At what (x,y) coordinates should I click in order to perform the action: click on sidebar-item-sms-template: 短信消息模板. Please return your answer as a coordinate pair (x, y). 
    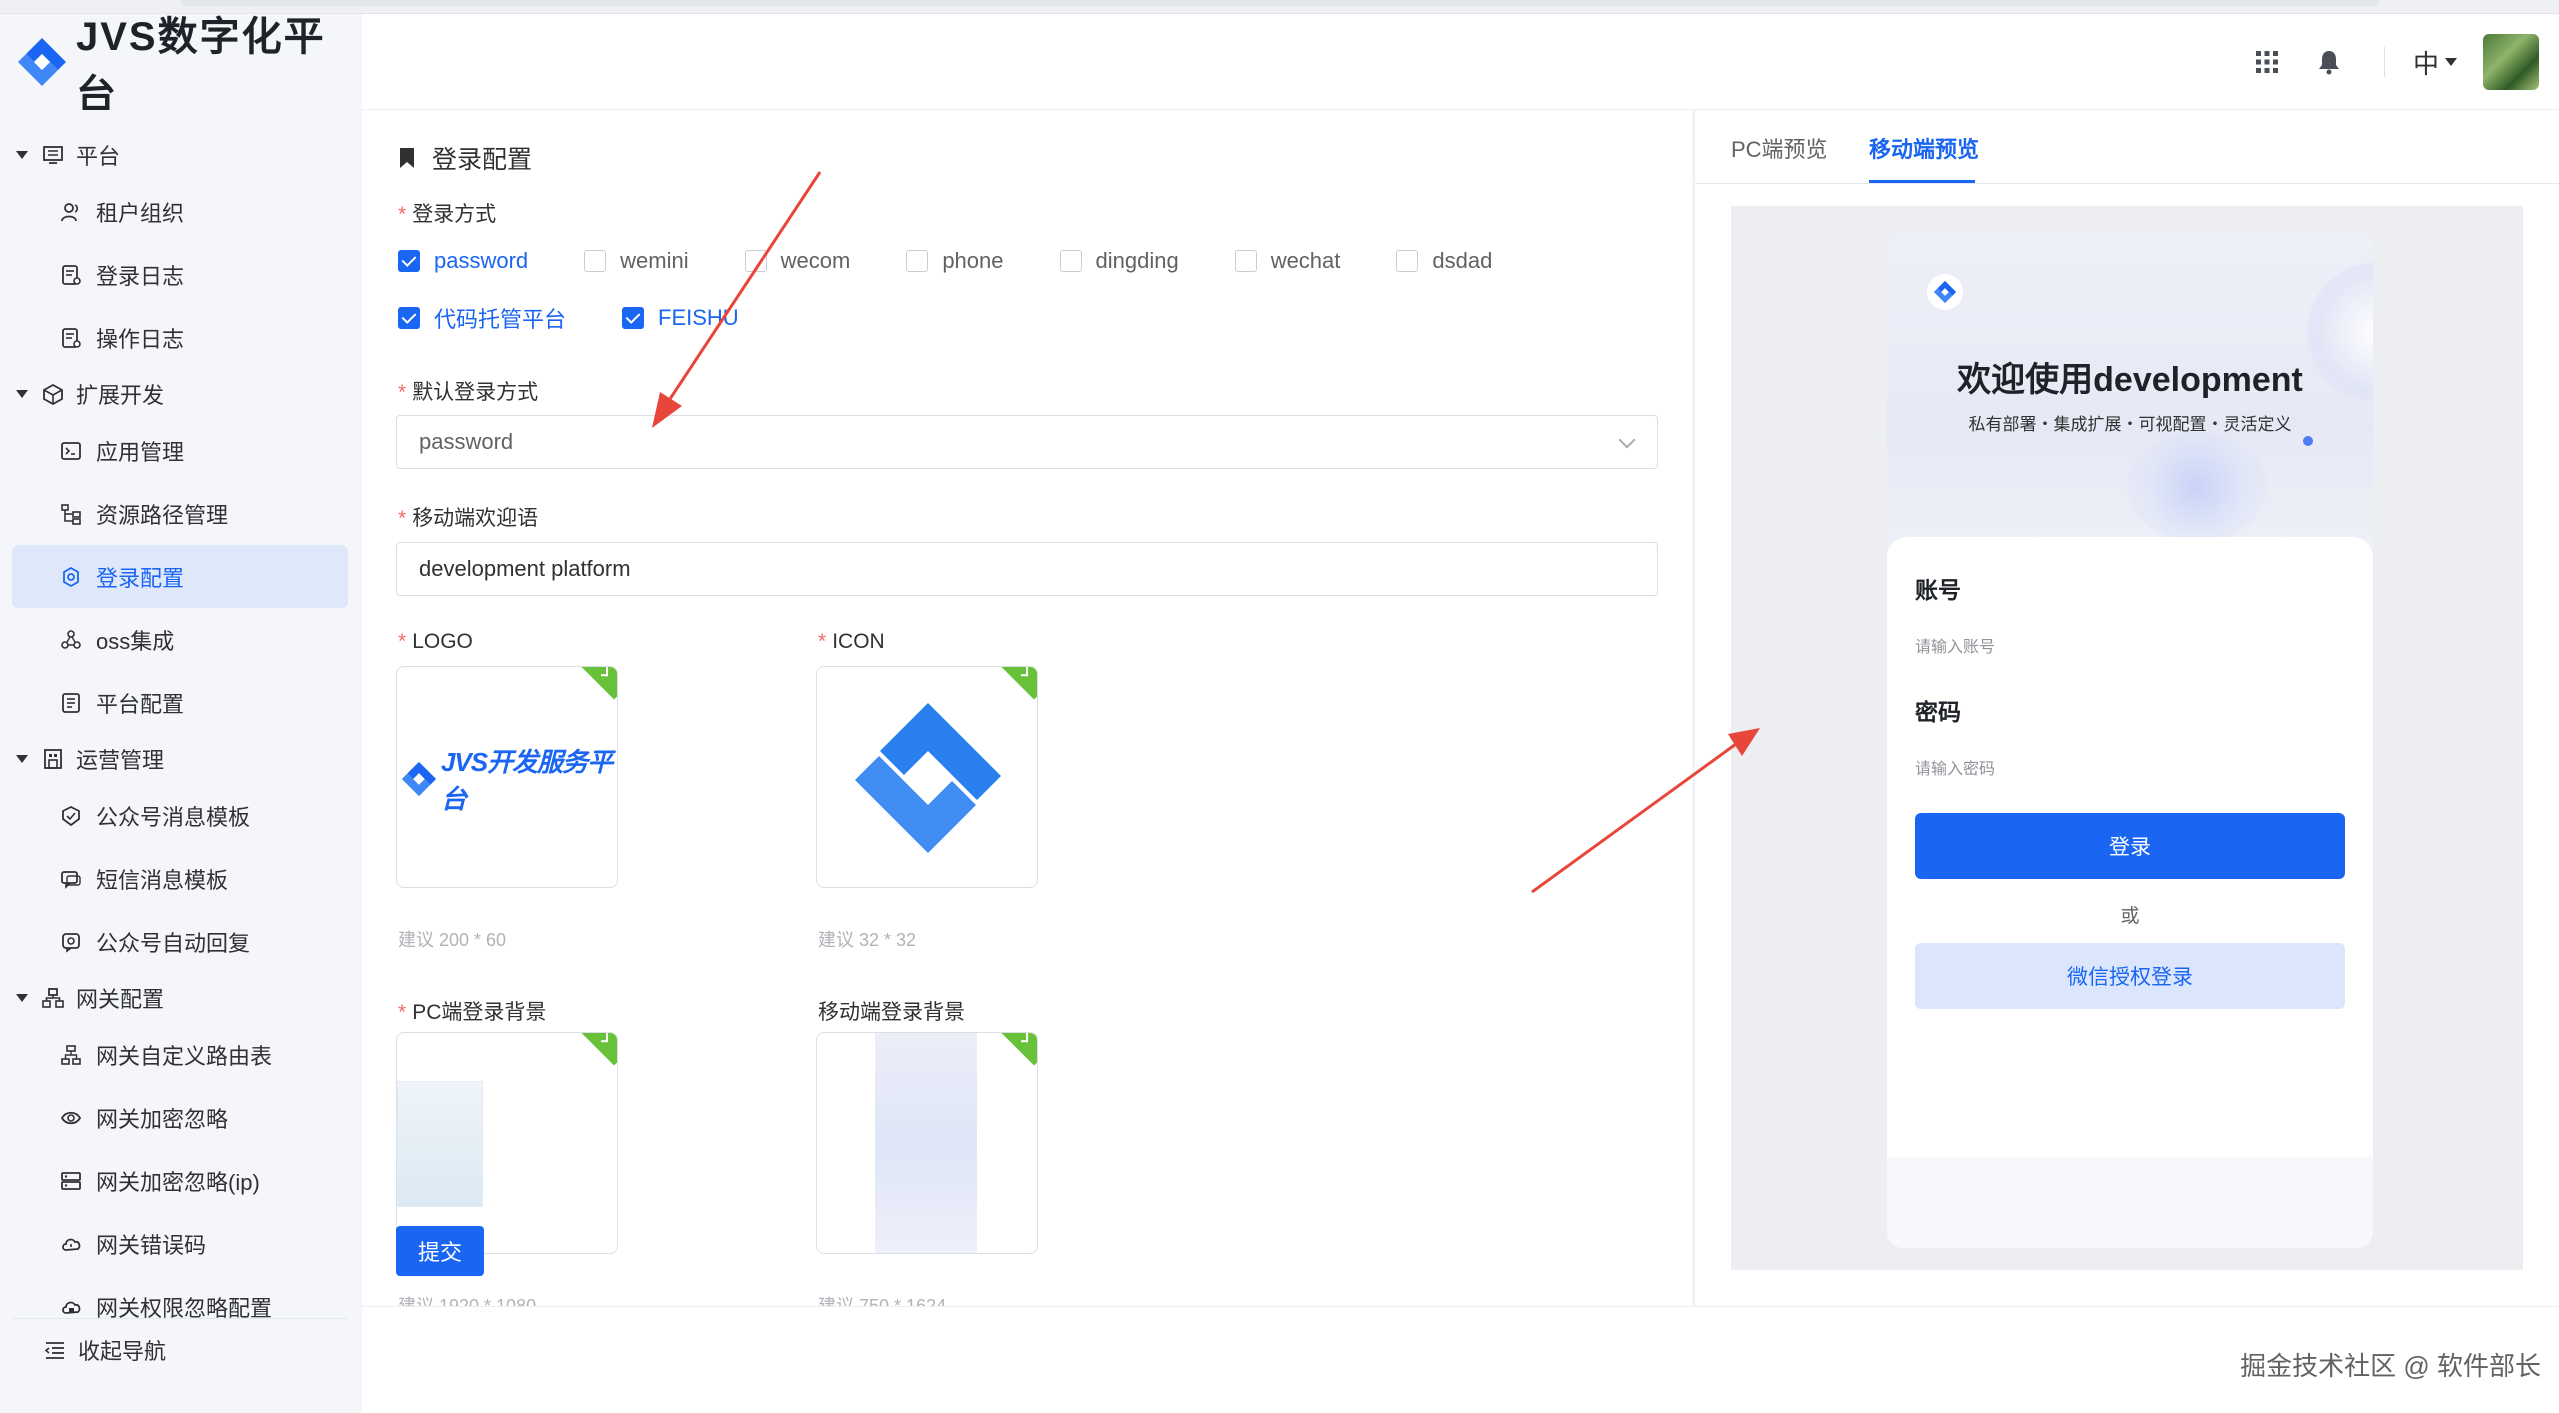
    Looking at the image, I should click on (180, 878).